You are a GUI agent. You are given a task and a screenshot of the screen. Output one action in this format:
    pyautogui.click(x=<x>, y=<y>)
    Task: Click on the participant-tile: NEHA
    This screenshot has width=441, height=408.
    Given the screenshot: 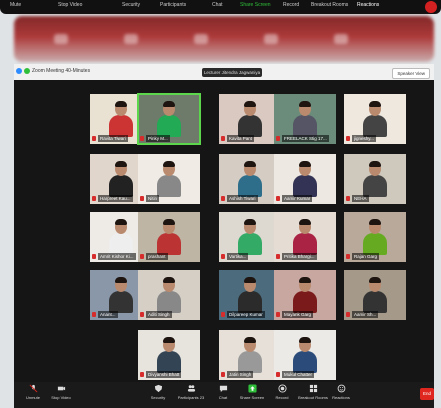 What is the action you would take?
    pyautogui.click(x=375, y=179)
    